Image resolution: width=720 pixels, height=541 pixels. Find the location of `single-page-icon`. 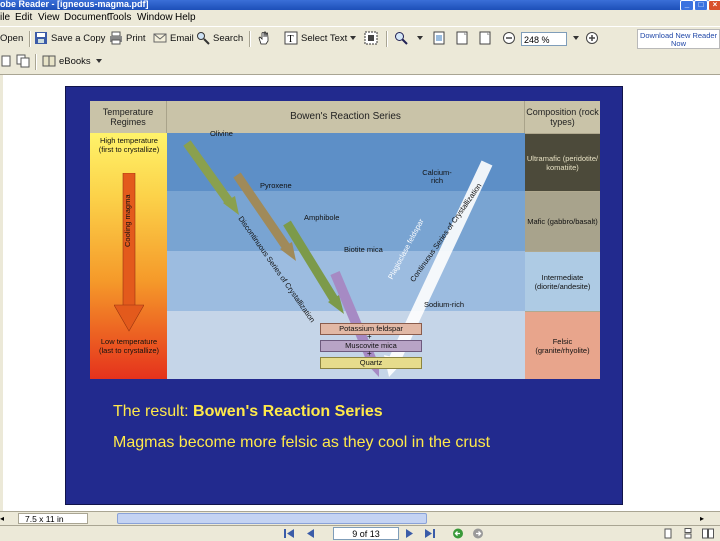

single-page-icon is located at coordinates (668, 533).